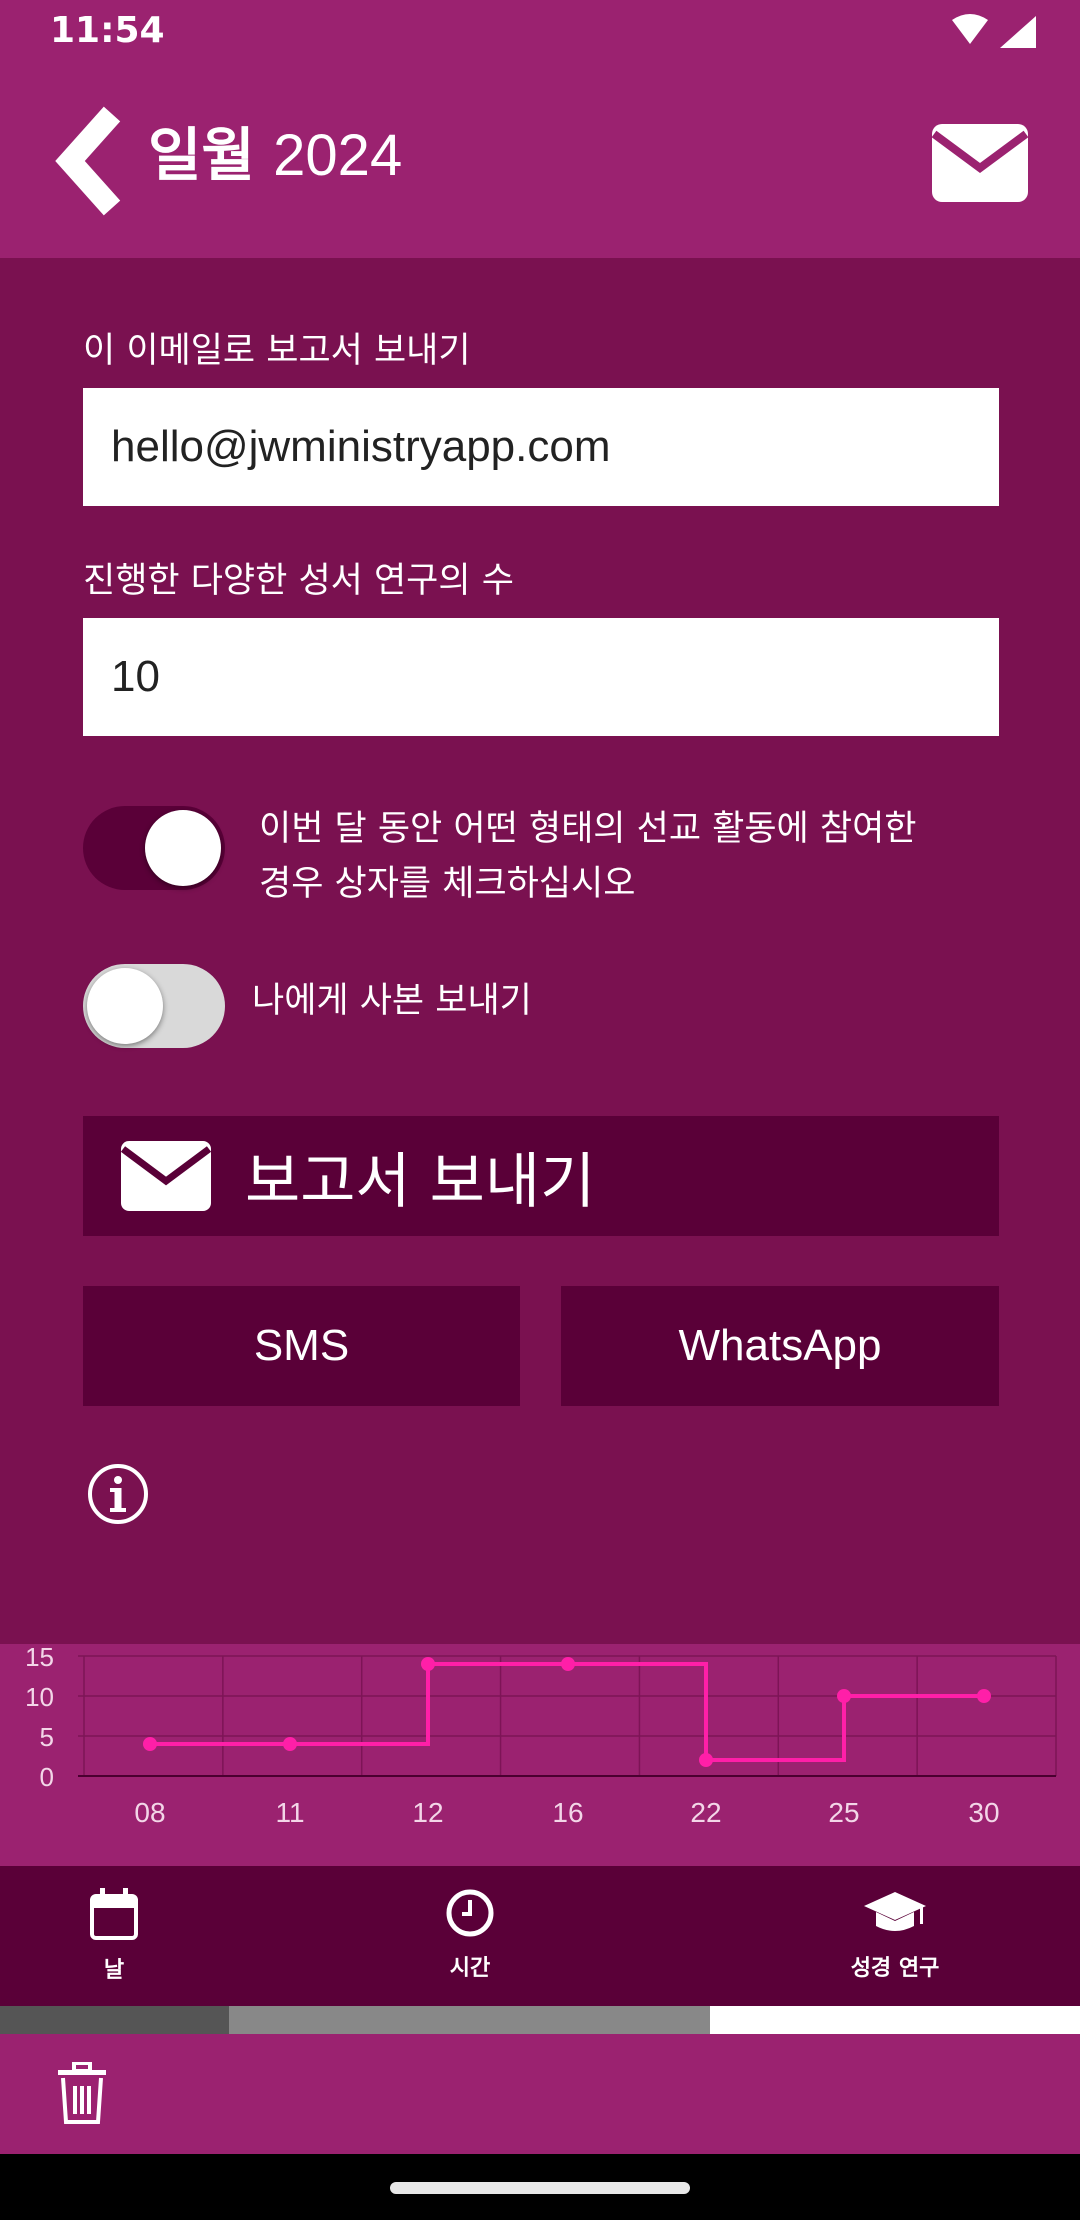 The width and height of the screenshot is (1080, 2220). Describe the element at coordinates (1018, 32) in the screenshot. I see `cell-signal-icon` at that location.